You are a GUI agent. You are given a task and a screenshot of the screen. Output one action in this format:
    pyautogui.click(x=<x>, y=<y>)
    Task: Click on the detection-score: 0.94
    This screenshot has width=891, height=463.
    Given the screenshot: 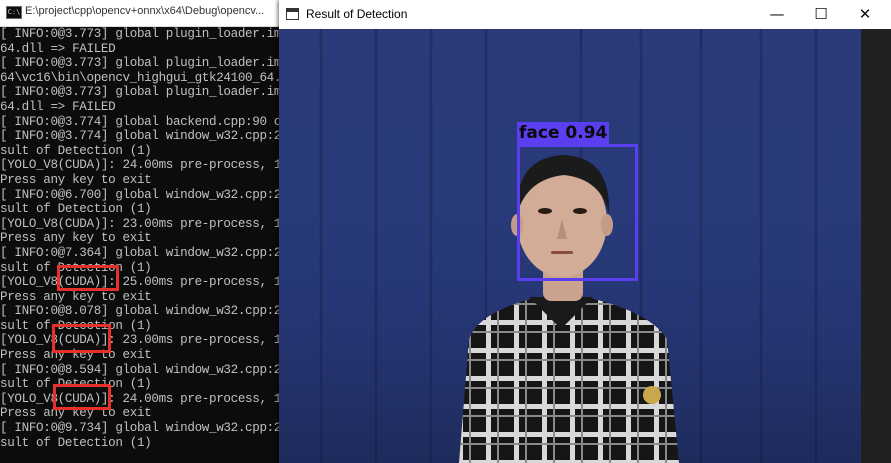 What is the action you would take?
    pyautogui.click(x=586, y=133)
    